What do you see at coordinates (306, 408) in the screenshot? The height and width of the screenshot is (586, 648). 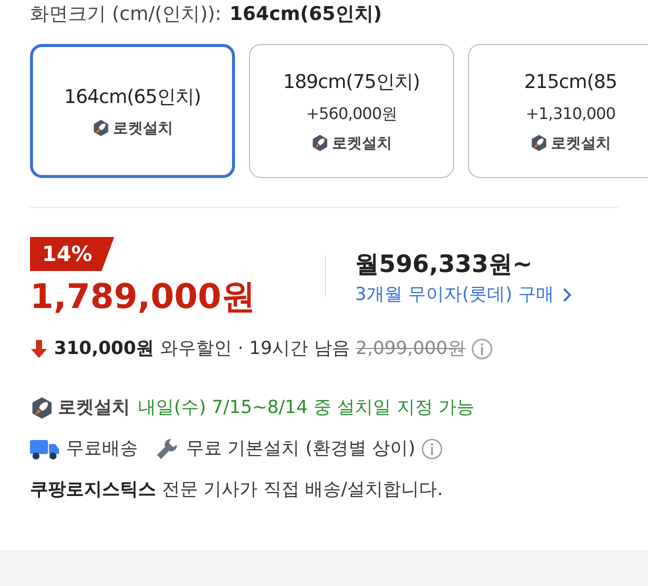 I see `install-date-note: 내일(수) 7/15~8/14 중 설치일 지정 가능` at bounding box center [306, 408].